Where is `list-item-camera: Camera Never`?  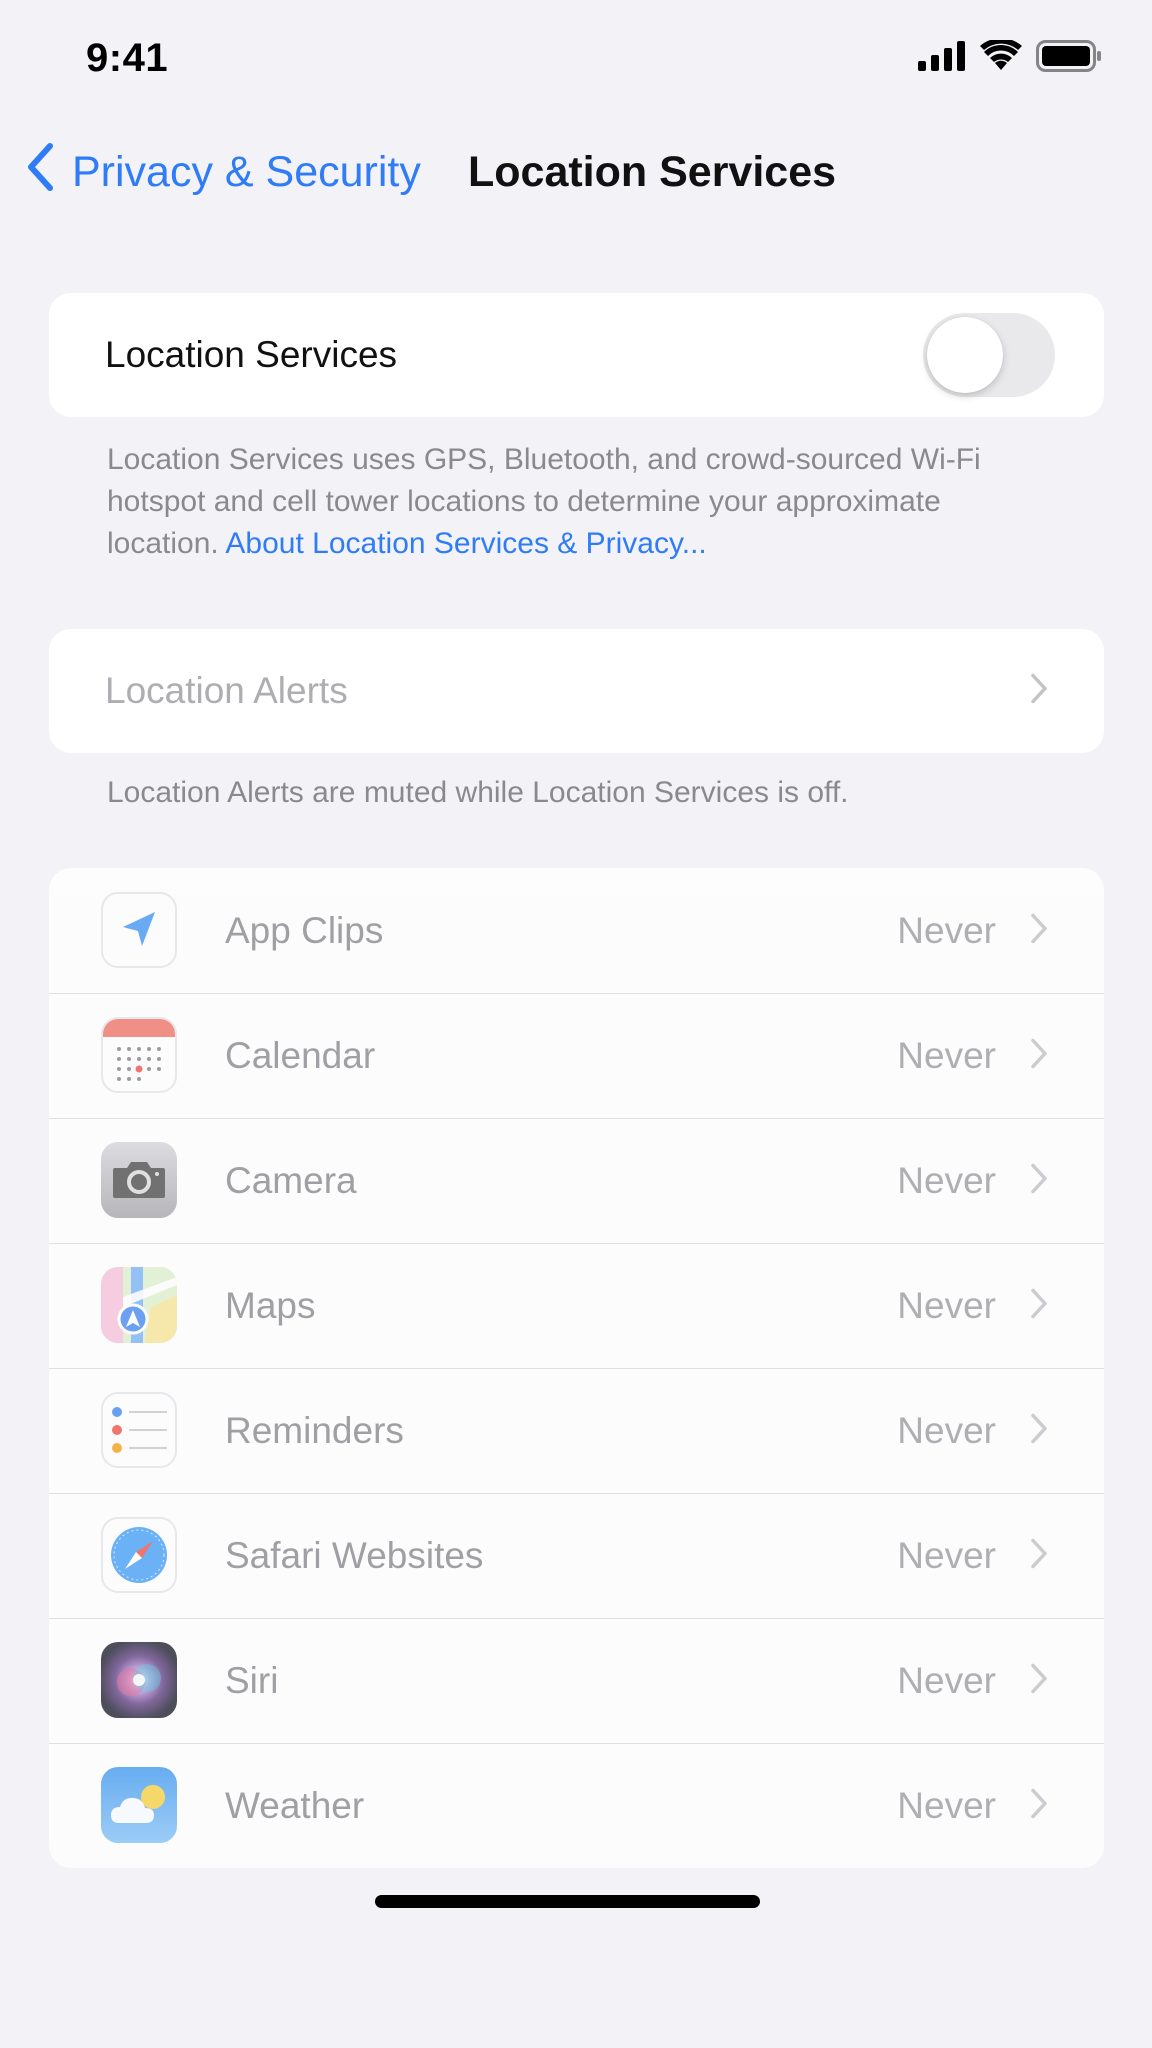 list-item-camera: Camera Never is located at coordinates (576, 1180).